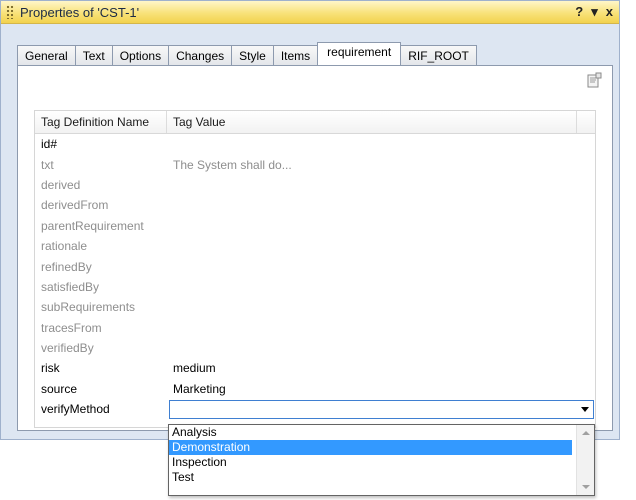 This screenshot has height=500, width=636. Describe the element at coordinates (66, 266) in the screenshot. I see `tag-name-cell: refinedBy` at that location.